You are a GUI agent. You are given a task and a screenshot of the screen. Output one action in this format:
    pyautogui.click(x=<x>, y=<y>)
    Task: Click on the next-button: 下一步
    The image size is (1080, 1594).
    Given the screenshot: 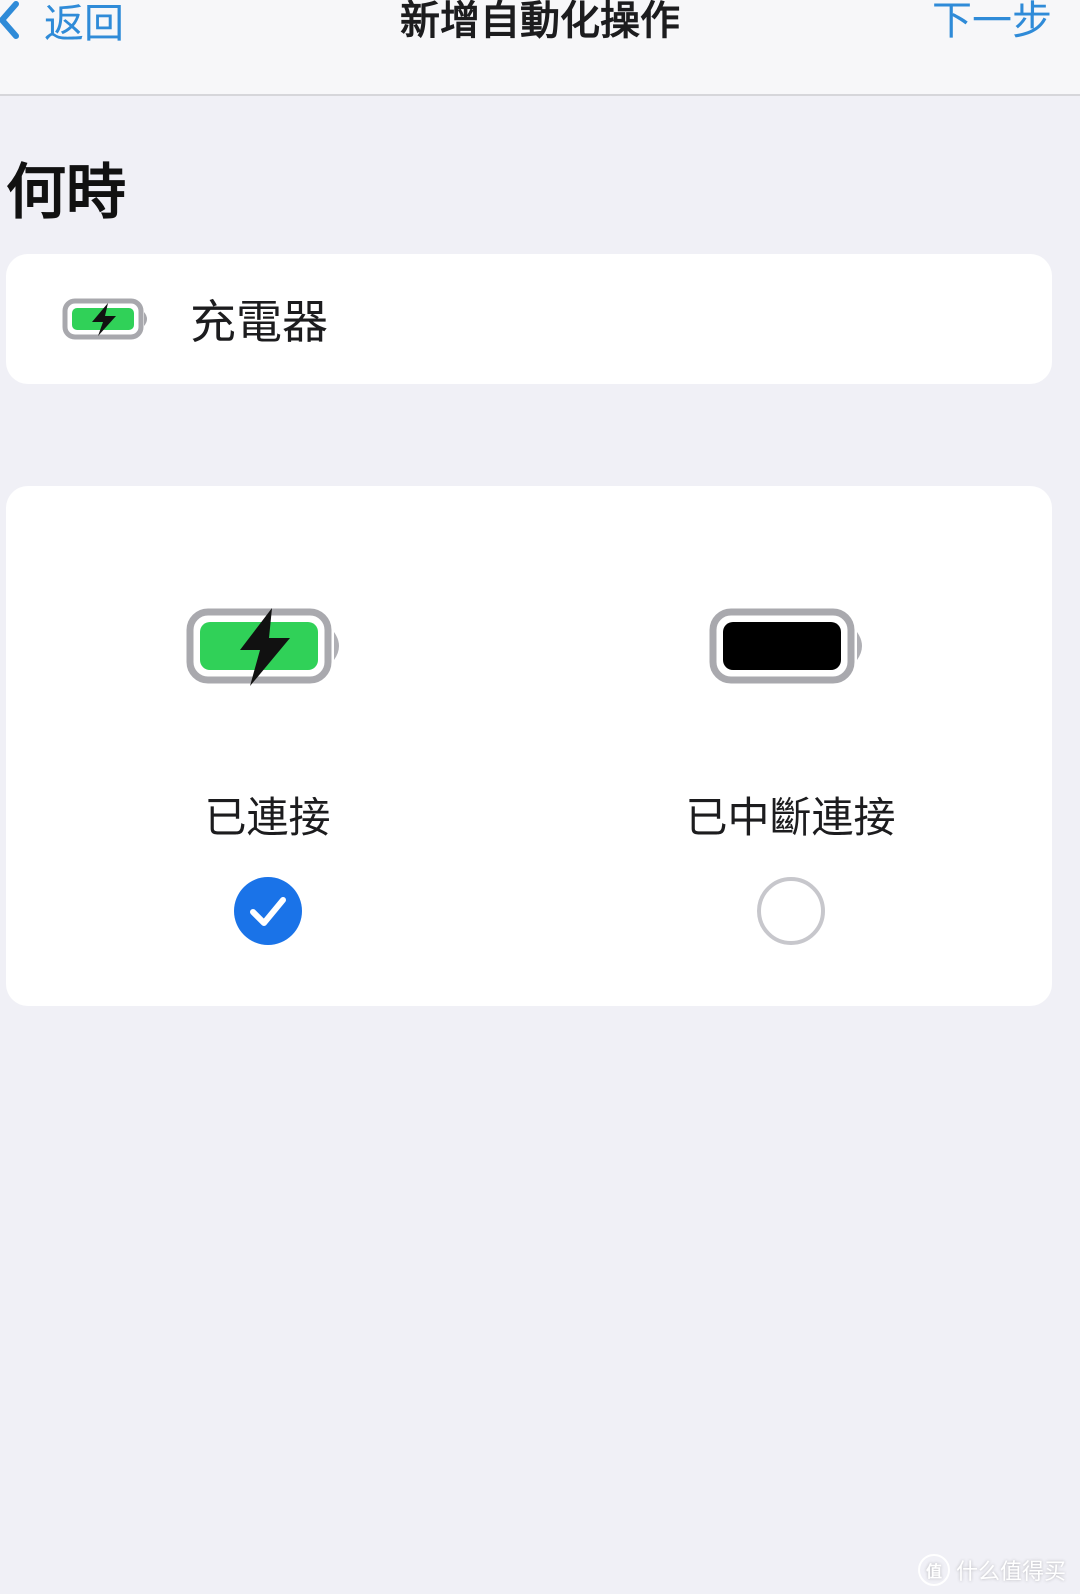 What is the action you would take?
    pyautogui.click(x=992, y=23)
    